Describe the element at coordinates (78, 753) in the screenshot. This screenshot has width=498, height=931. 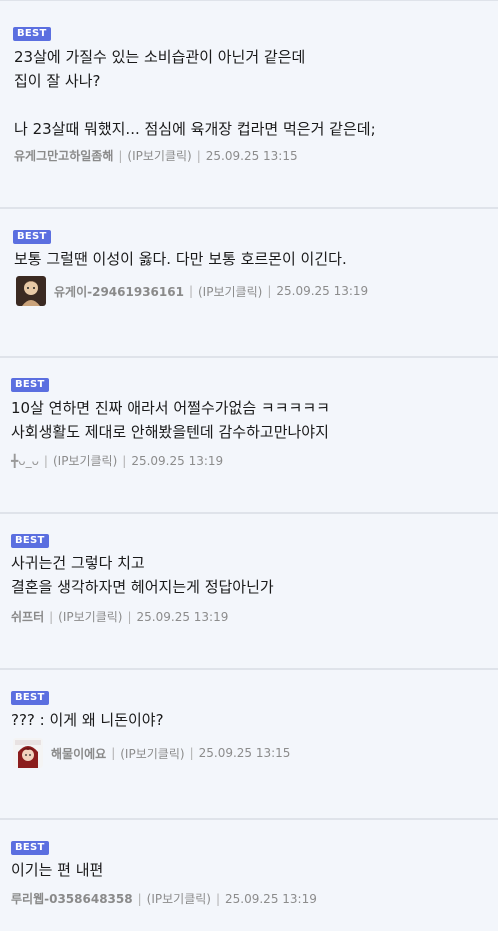
I see `author-nickname: 해물이에요` at that location.